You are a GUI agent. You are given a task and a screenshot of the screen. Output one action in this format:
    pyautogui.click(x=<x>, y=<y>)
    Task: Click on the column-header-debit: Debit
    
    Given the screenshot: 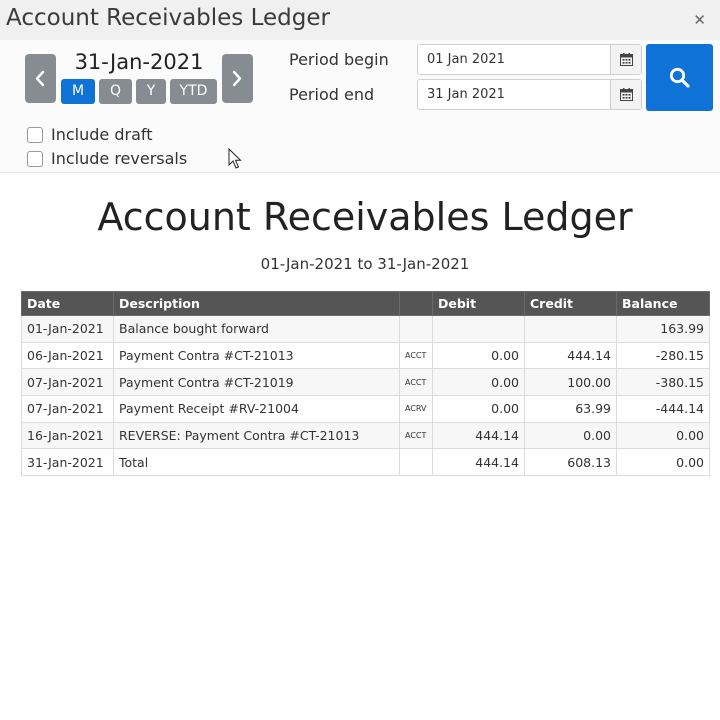 What is the action you would take?
    pyautogui.click(x=478, y=303)
    